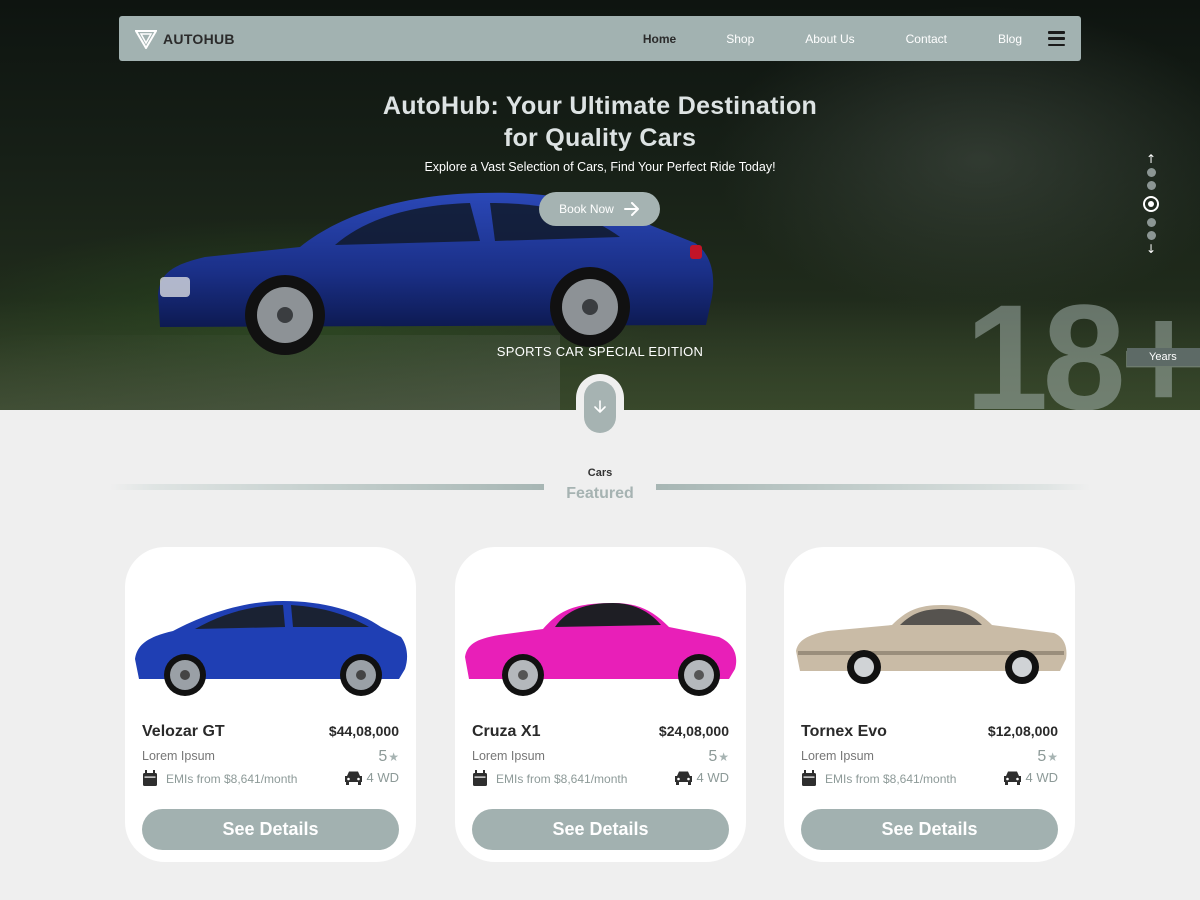 The image size is (1200, 900). What do you see at coordinates (829, 39) in the screenshot?
I see `nav-about-us: About Us` at bounding box center [829, 39].